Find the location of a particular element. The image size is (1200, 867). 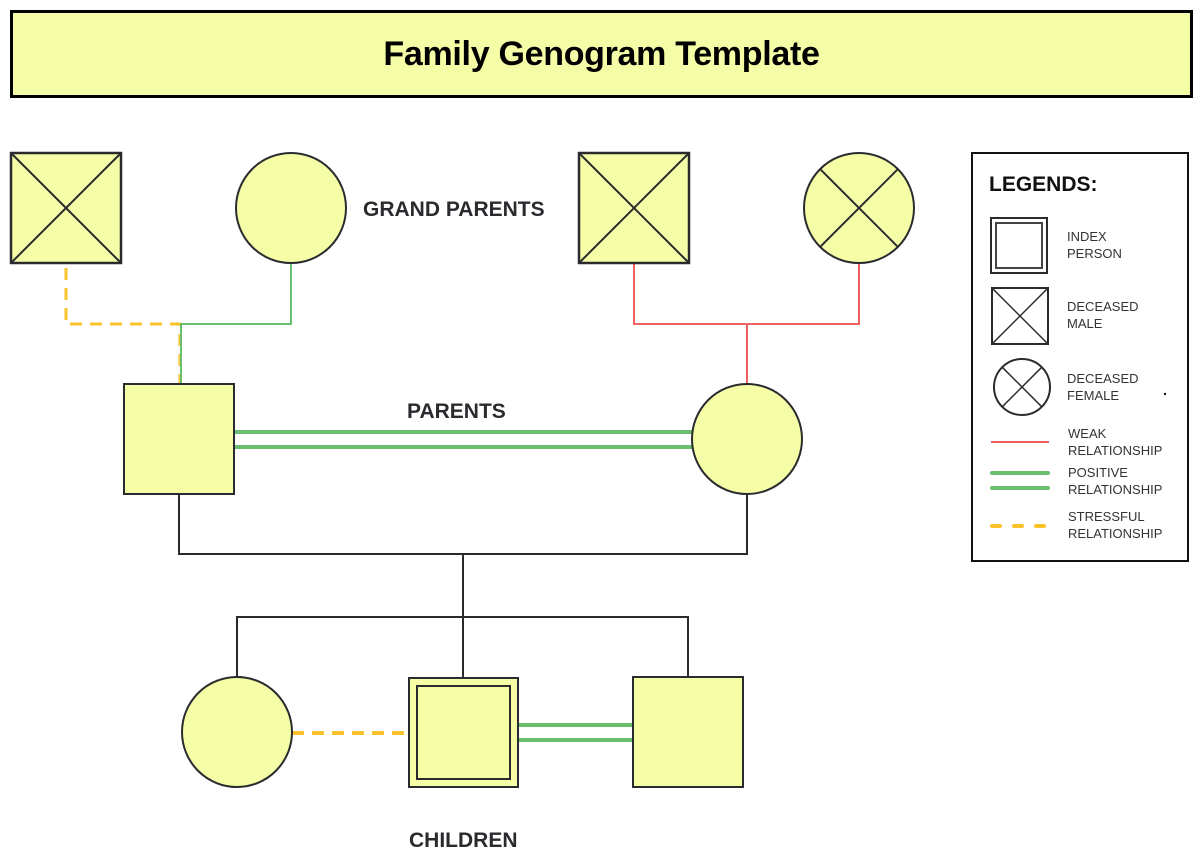

relationship-weak-maternal-grandparents is located at coordinates (746, 294).